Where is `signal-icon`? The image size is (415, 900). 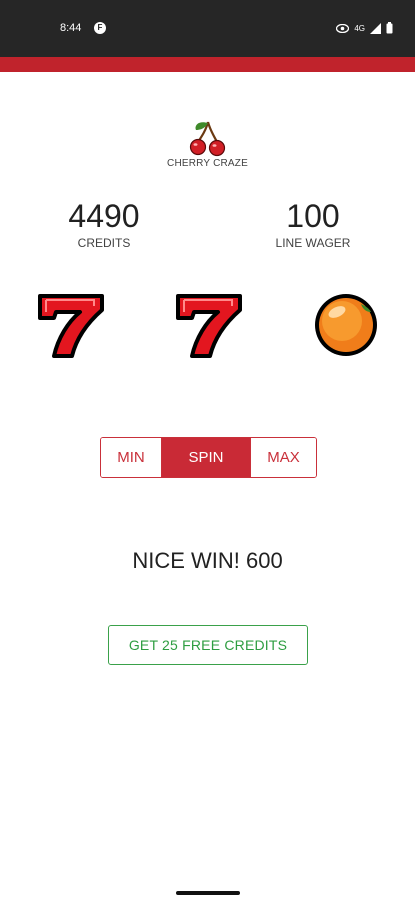
signal-icon is located at coordinates (375, 28).